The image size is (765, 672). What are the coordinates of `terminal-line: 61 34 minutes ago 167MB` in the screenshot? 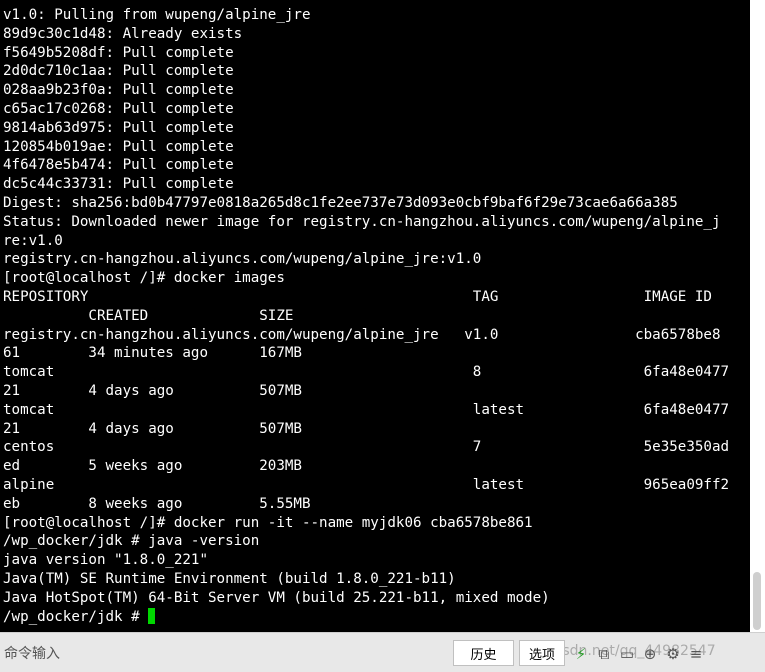 It's located at (366, 353).